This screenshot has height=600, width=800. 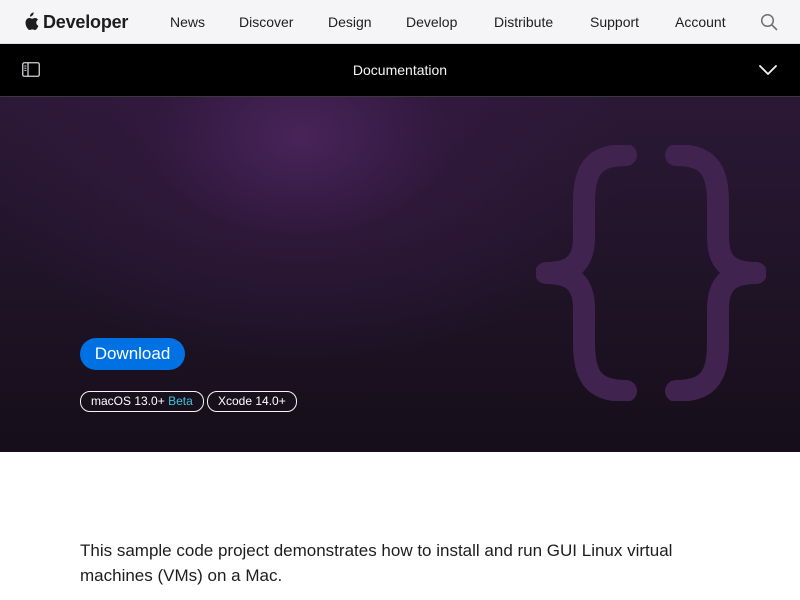 I want to click on nav-item-distribute: Distribute, so click(x=523, y=22).